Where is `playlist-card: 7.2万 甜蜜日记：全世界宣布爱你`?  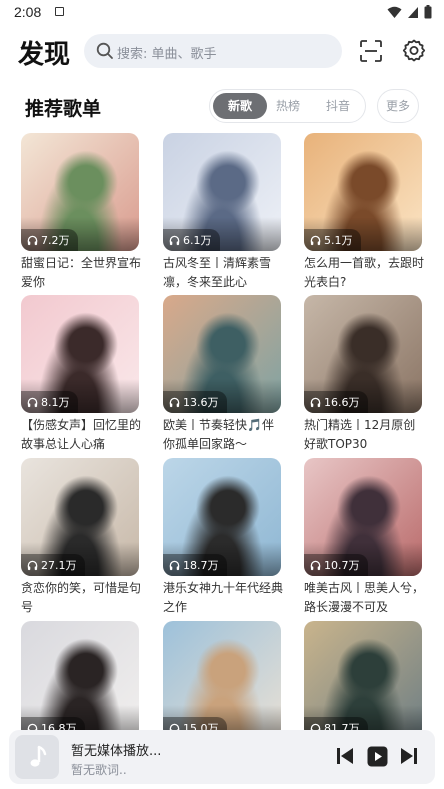 playlist-card: 7.2万 甜蜜日记：全世界宣布爱你 is located at coordinates (81, 212).